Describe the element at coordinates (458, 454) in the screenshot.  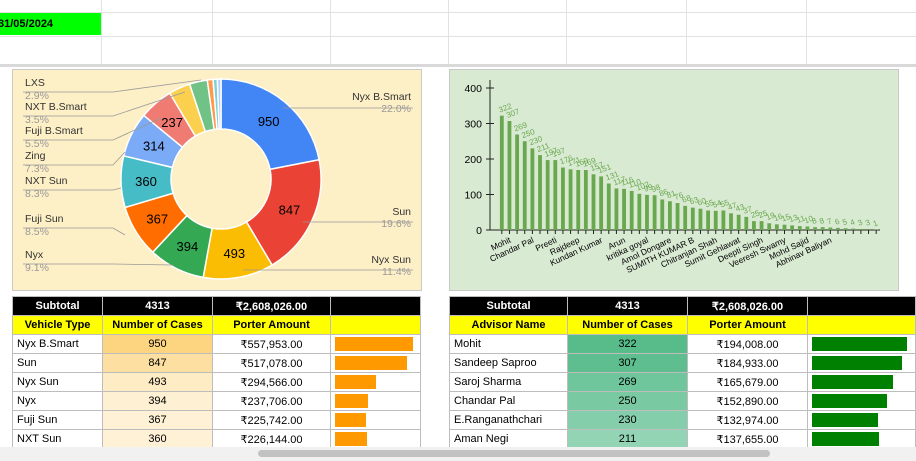
I see `horizontal-scrollbar` at that location.